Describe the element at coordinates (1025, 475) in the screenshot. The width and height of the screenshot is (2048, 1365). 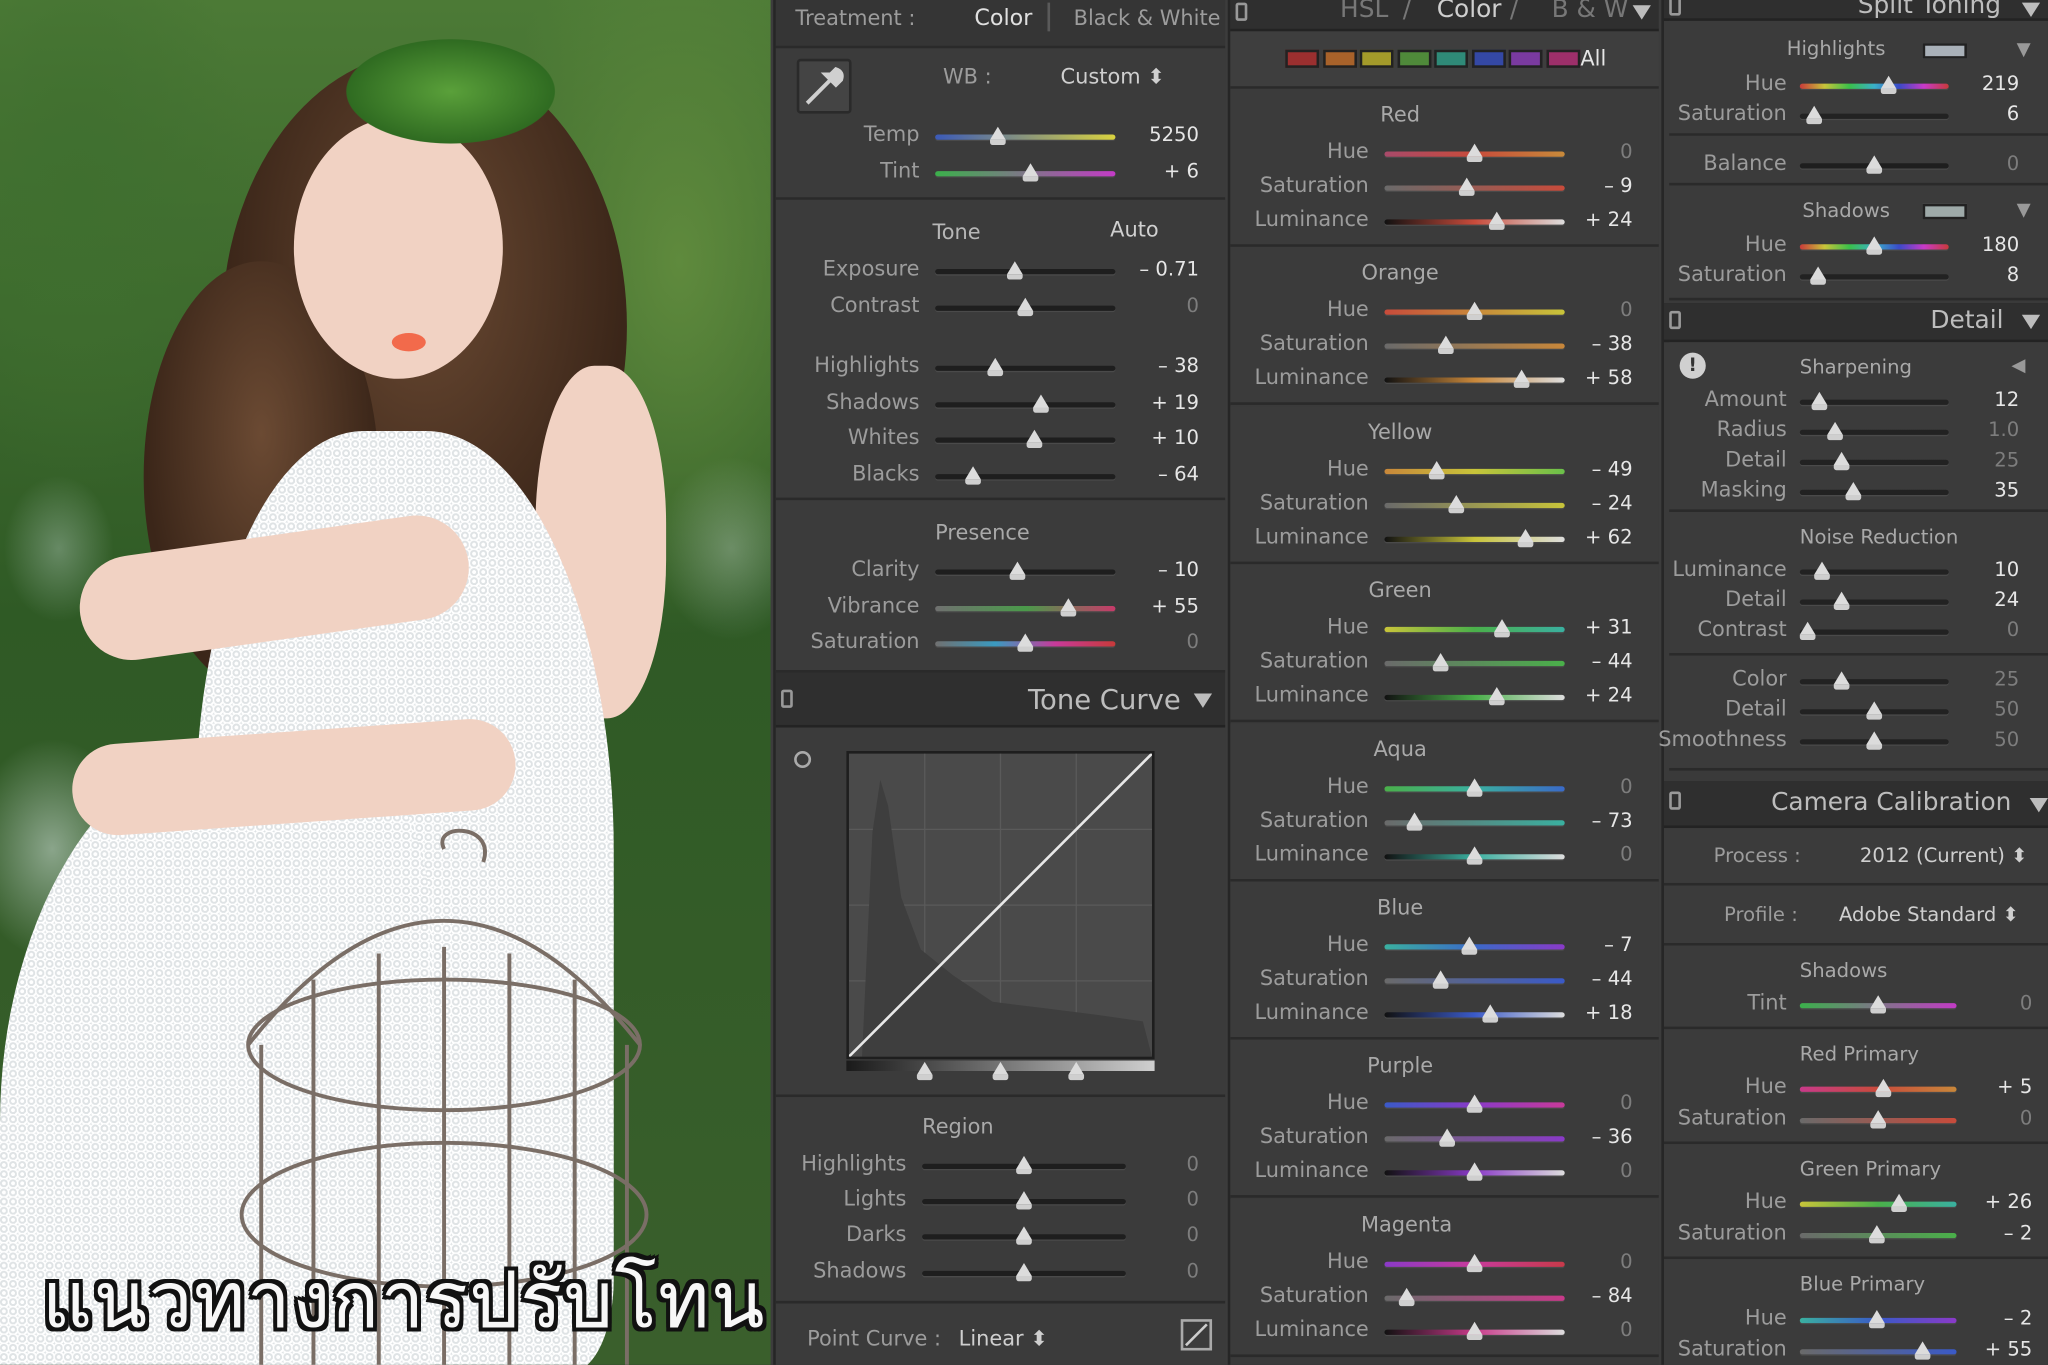
I see `blacks-slider` at that location.